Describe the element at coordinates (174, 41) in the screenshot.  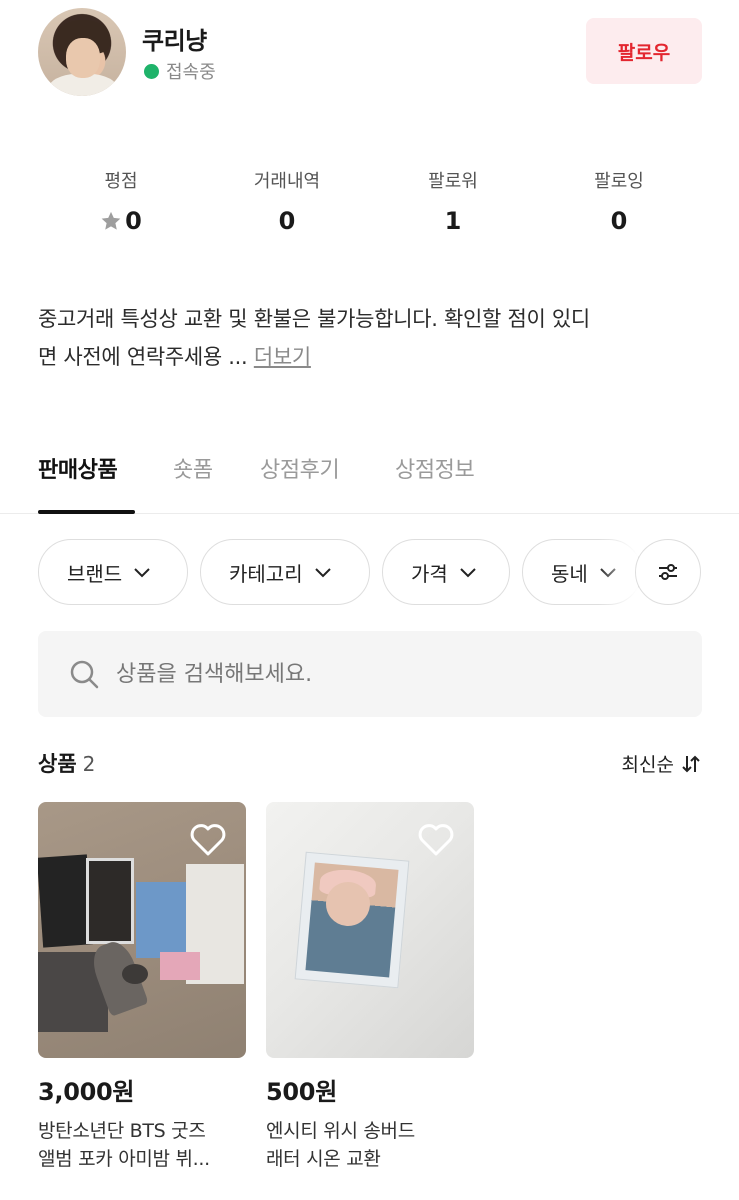
I see `profile-name: 쿠리냥` at that location.